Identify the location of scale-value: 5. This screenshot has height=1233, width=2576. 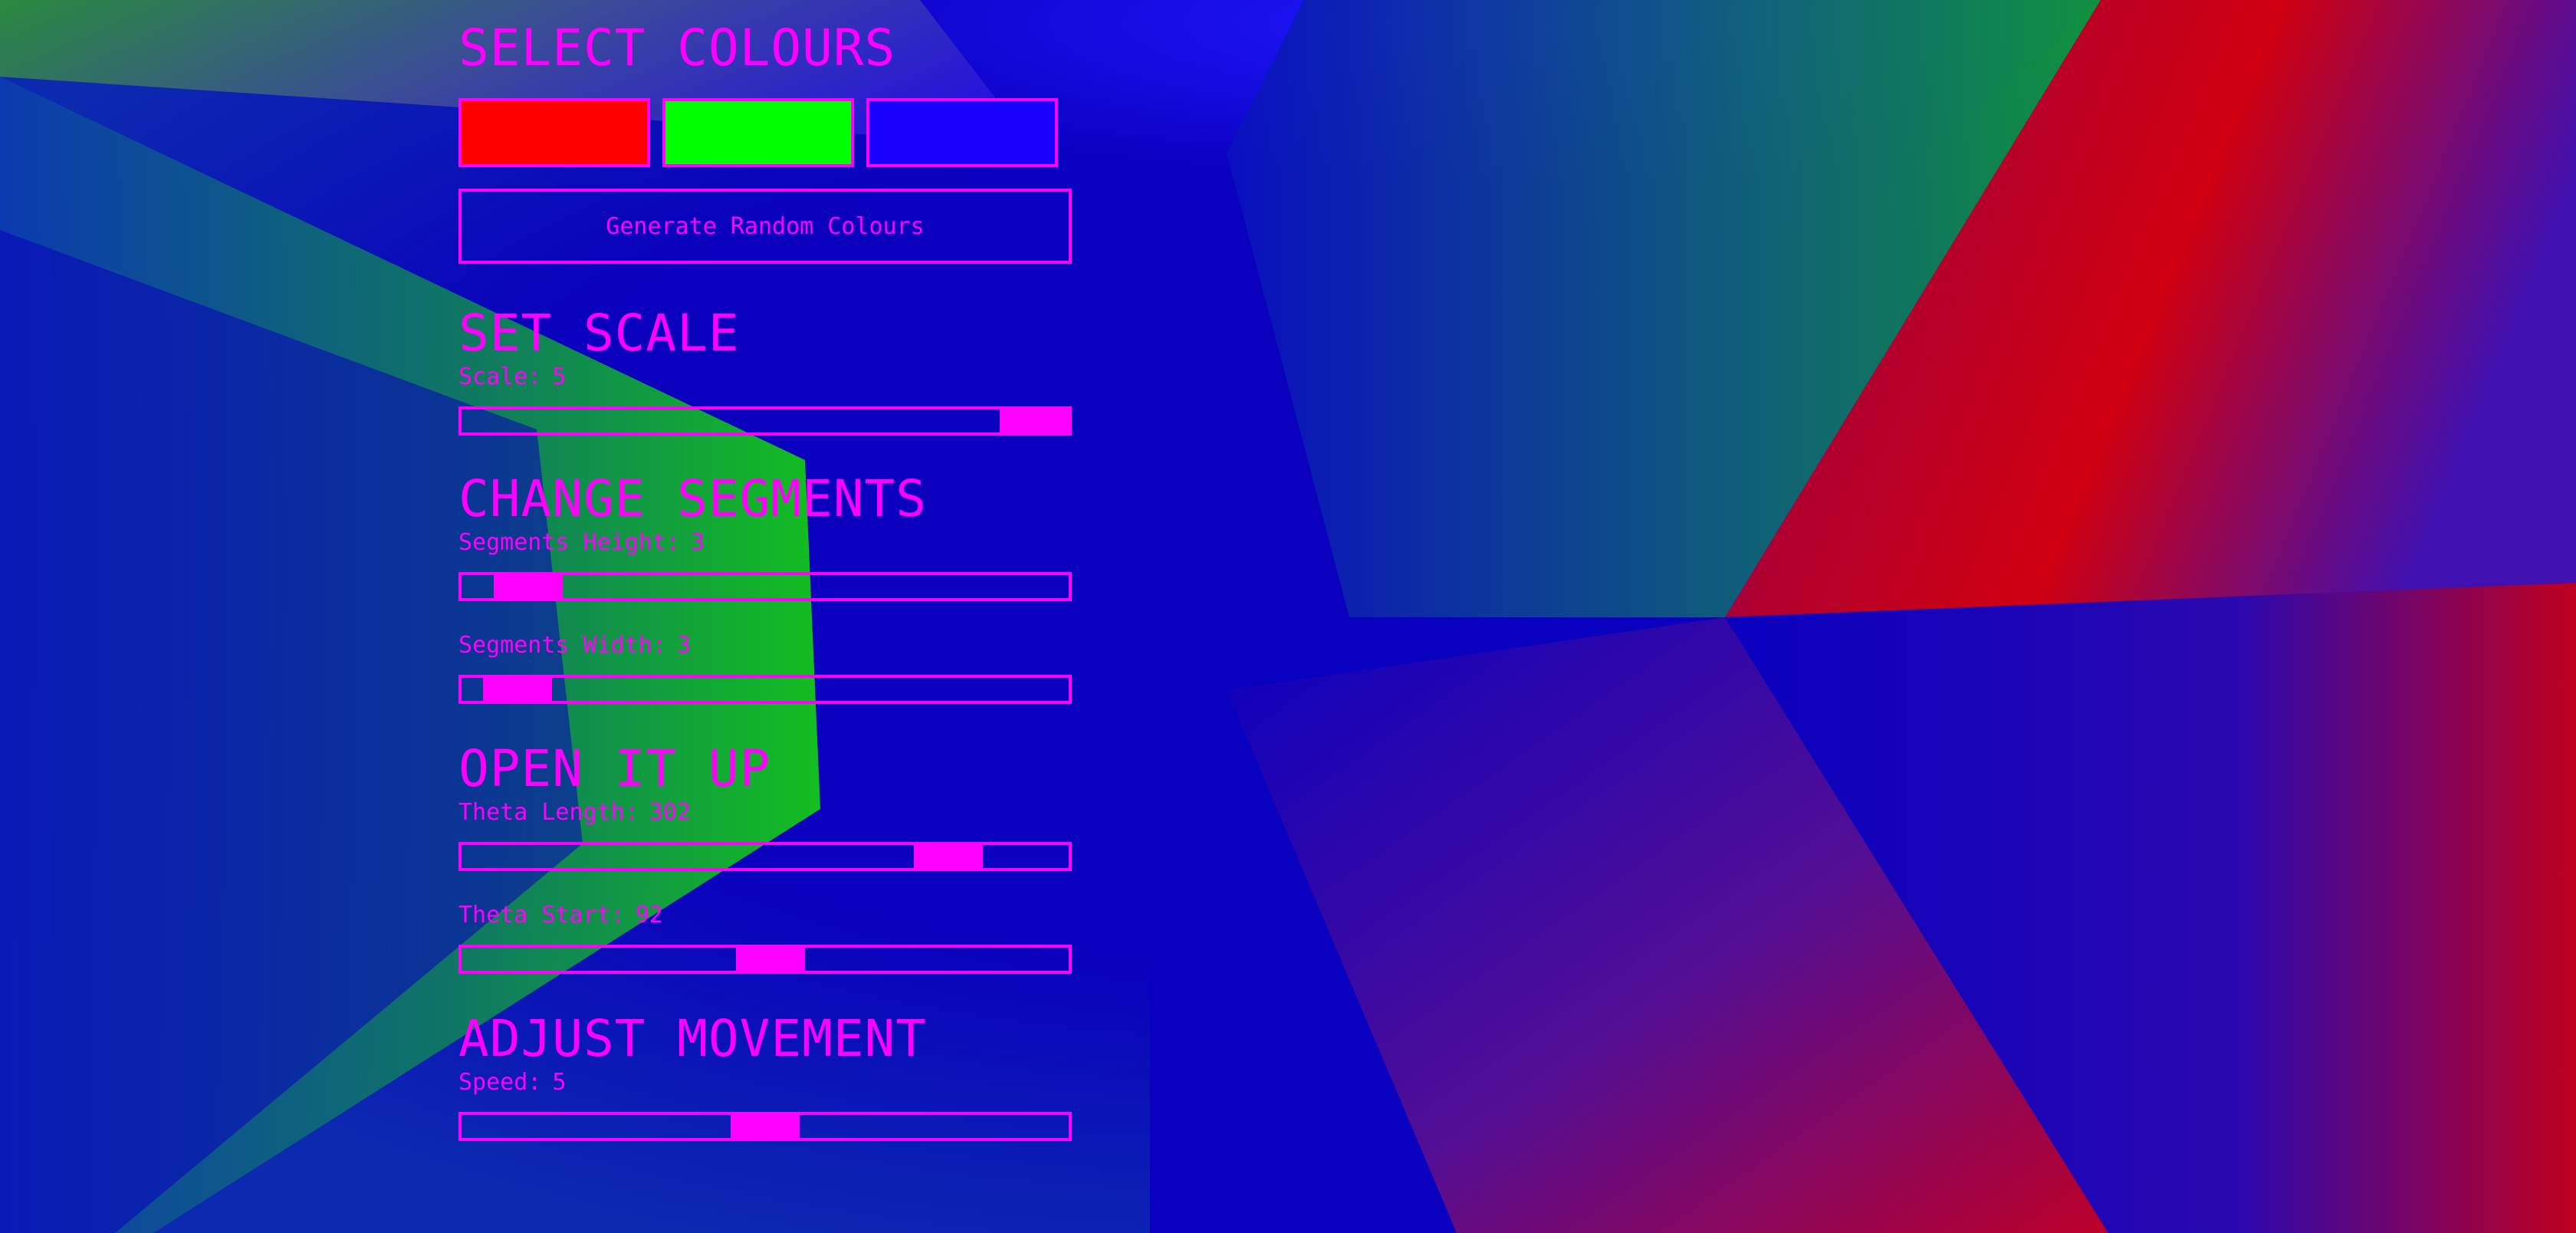
(559, 376).